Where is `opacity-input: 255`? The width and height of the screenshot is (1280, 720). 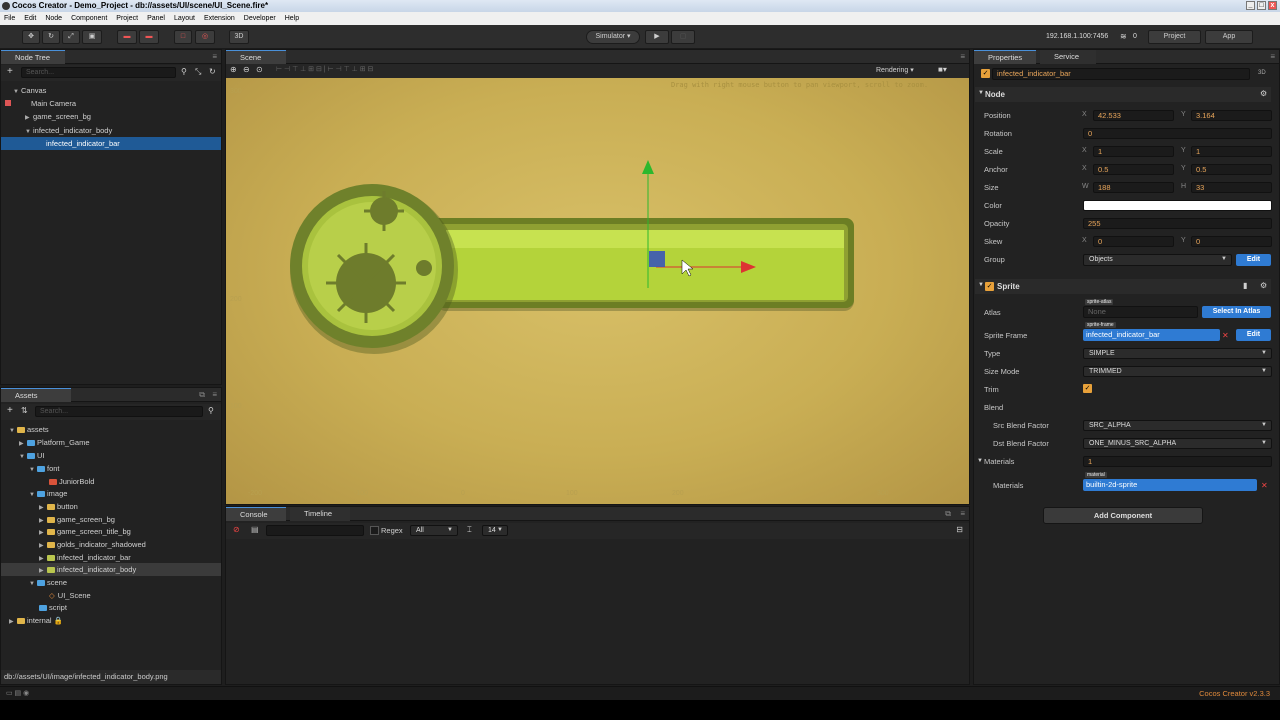
opacity-input: 255 is located at coordinates (1177, 223).